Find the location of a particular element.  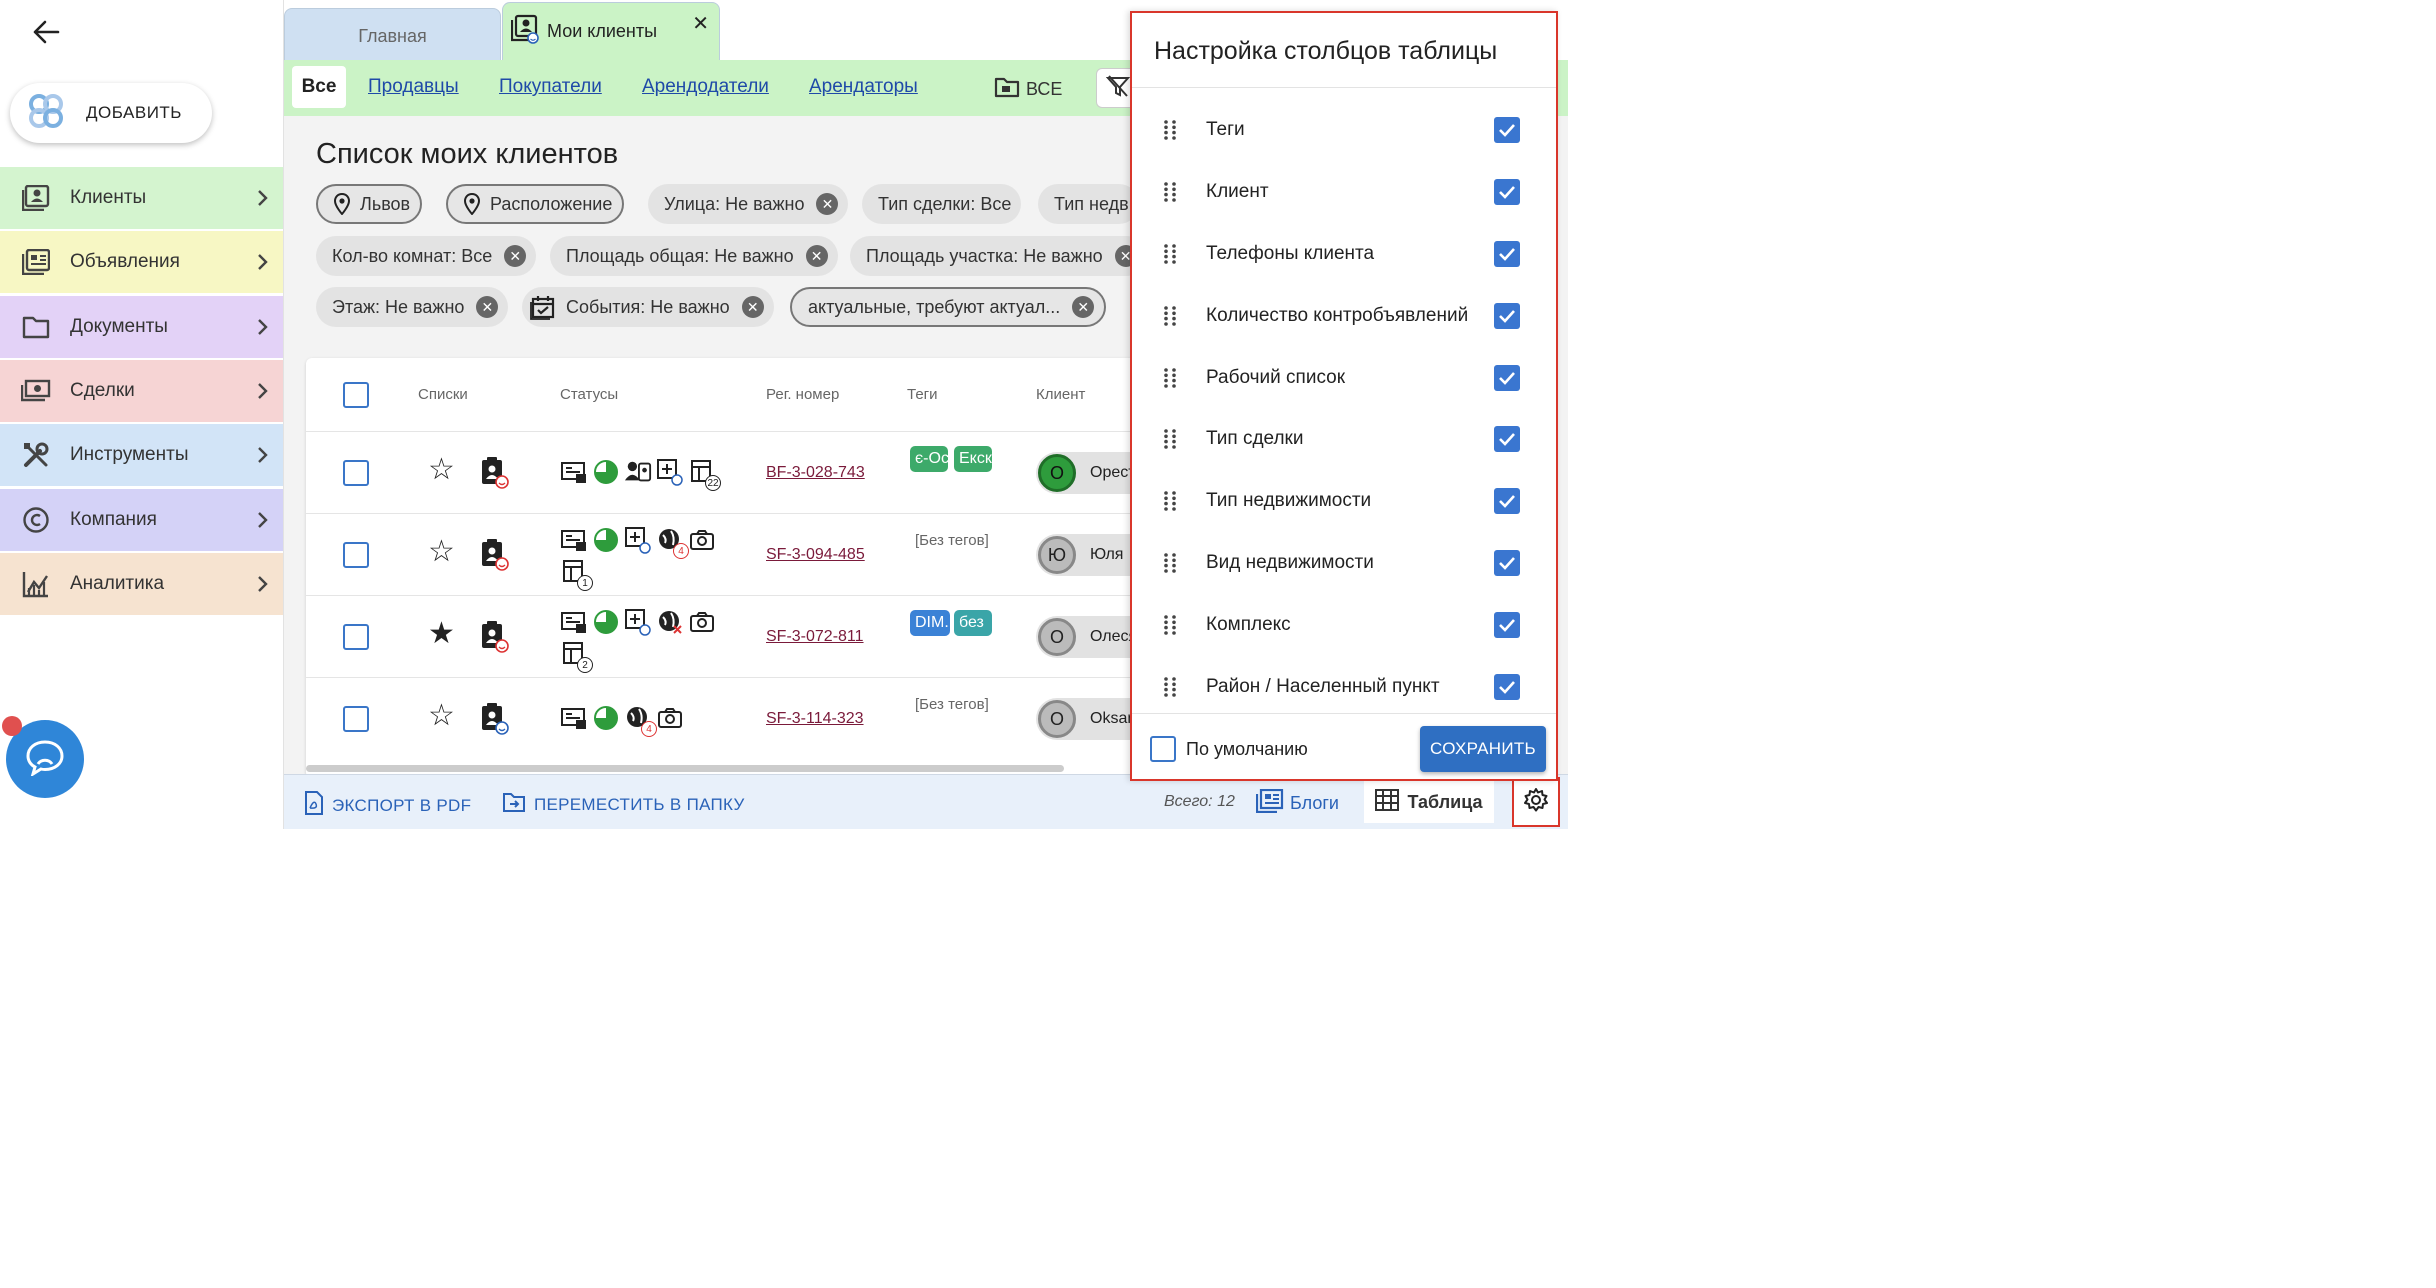

horizontal-scrollbar is located at coordinates (685, 768).